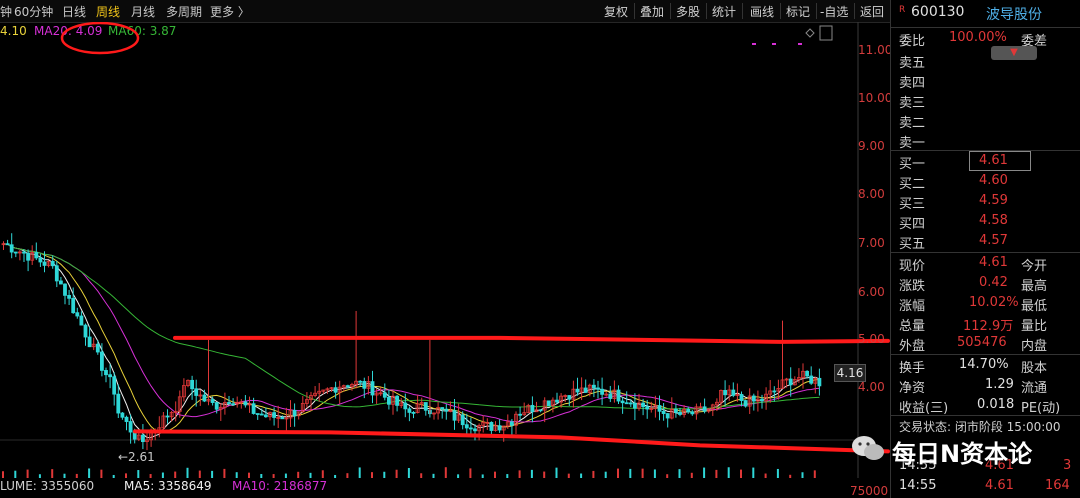 The image size is (1080, 498). I want to click on buy1-price: 4.61, so click(993, 160).